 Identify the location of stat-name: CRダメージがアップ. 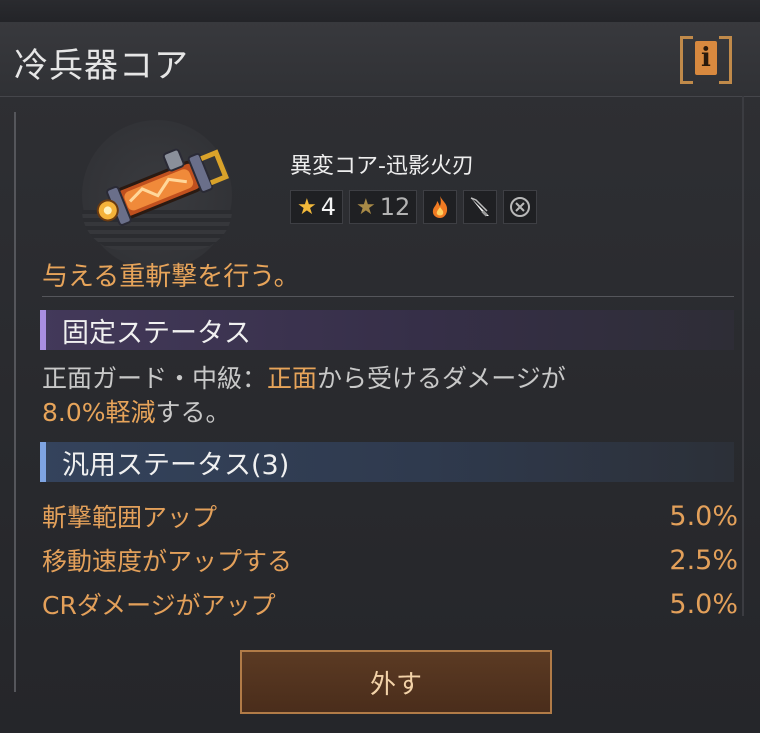
(159, 605).